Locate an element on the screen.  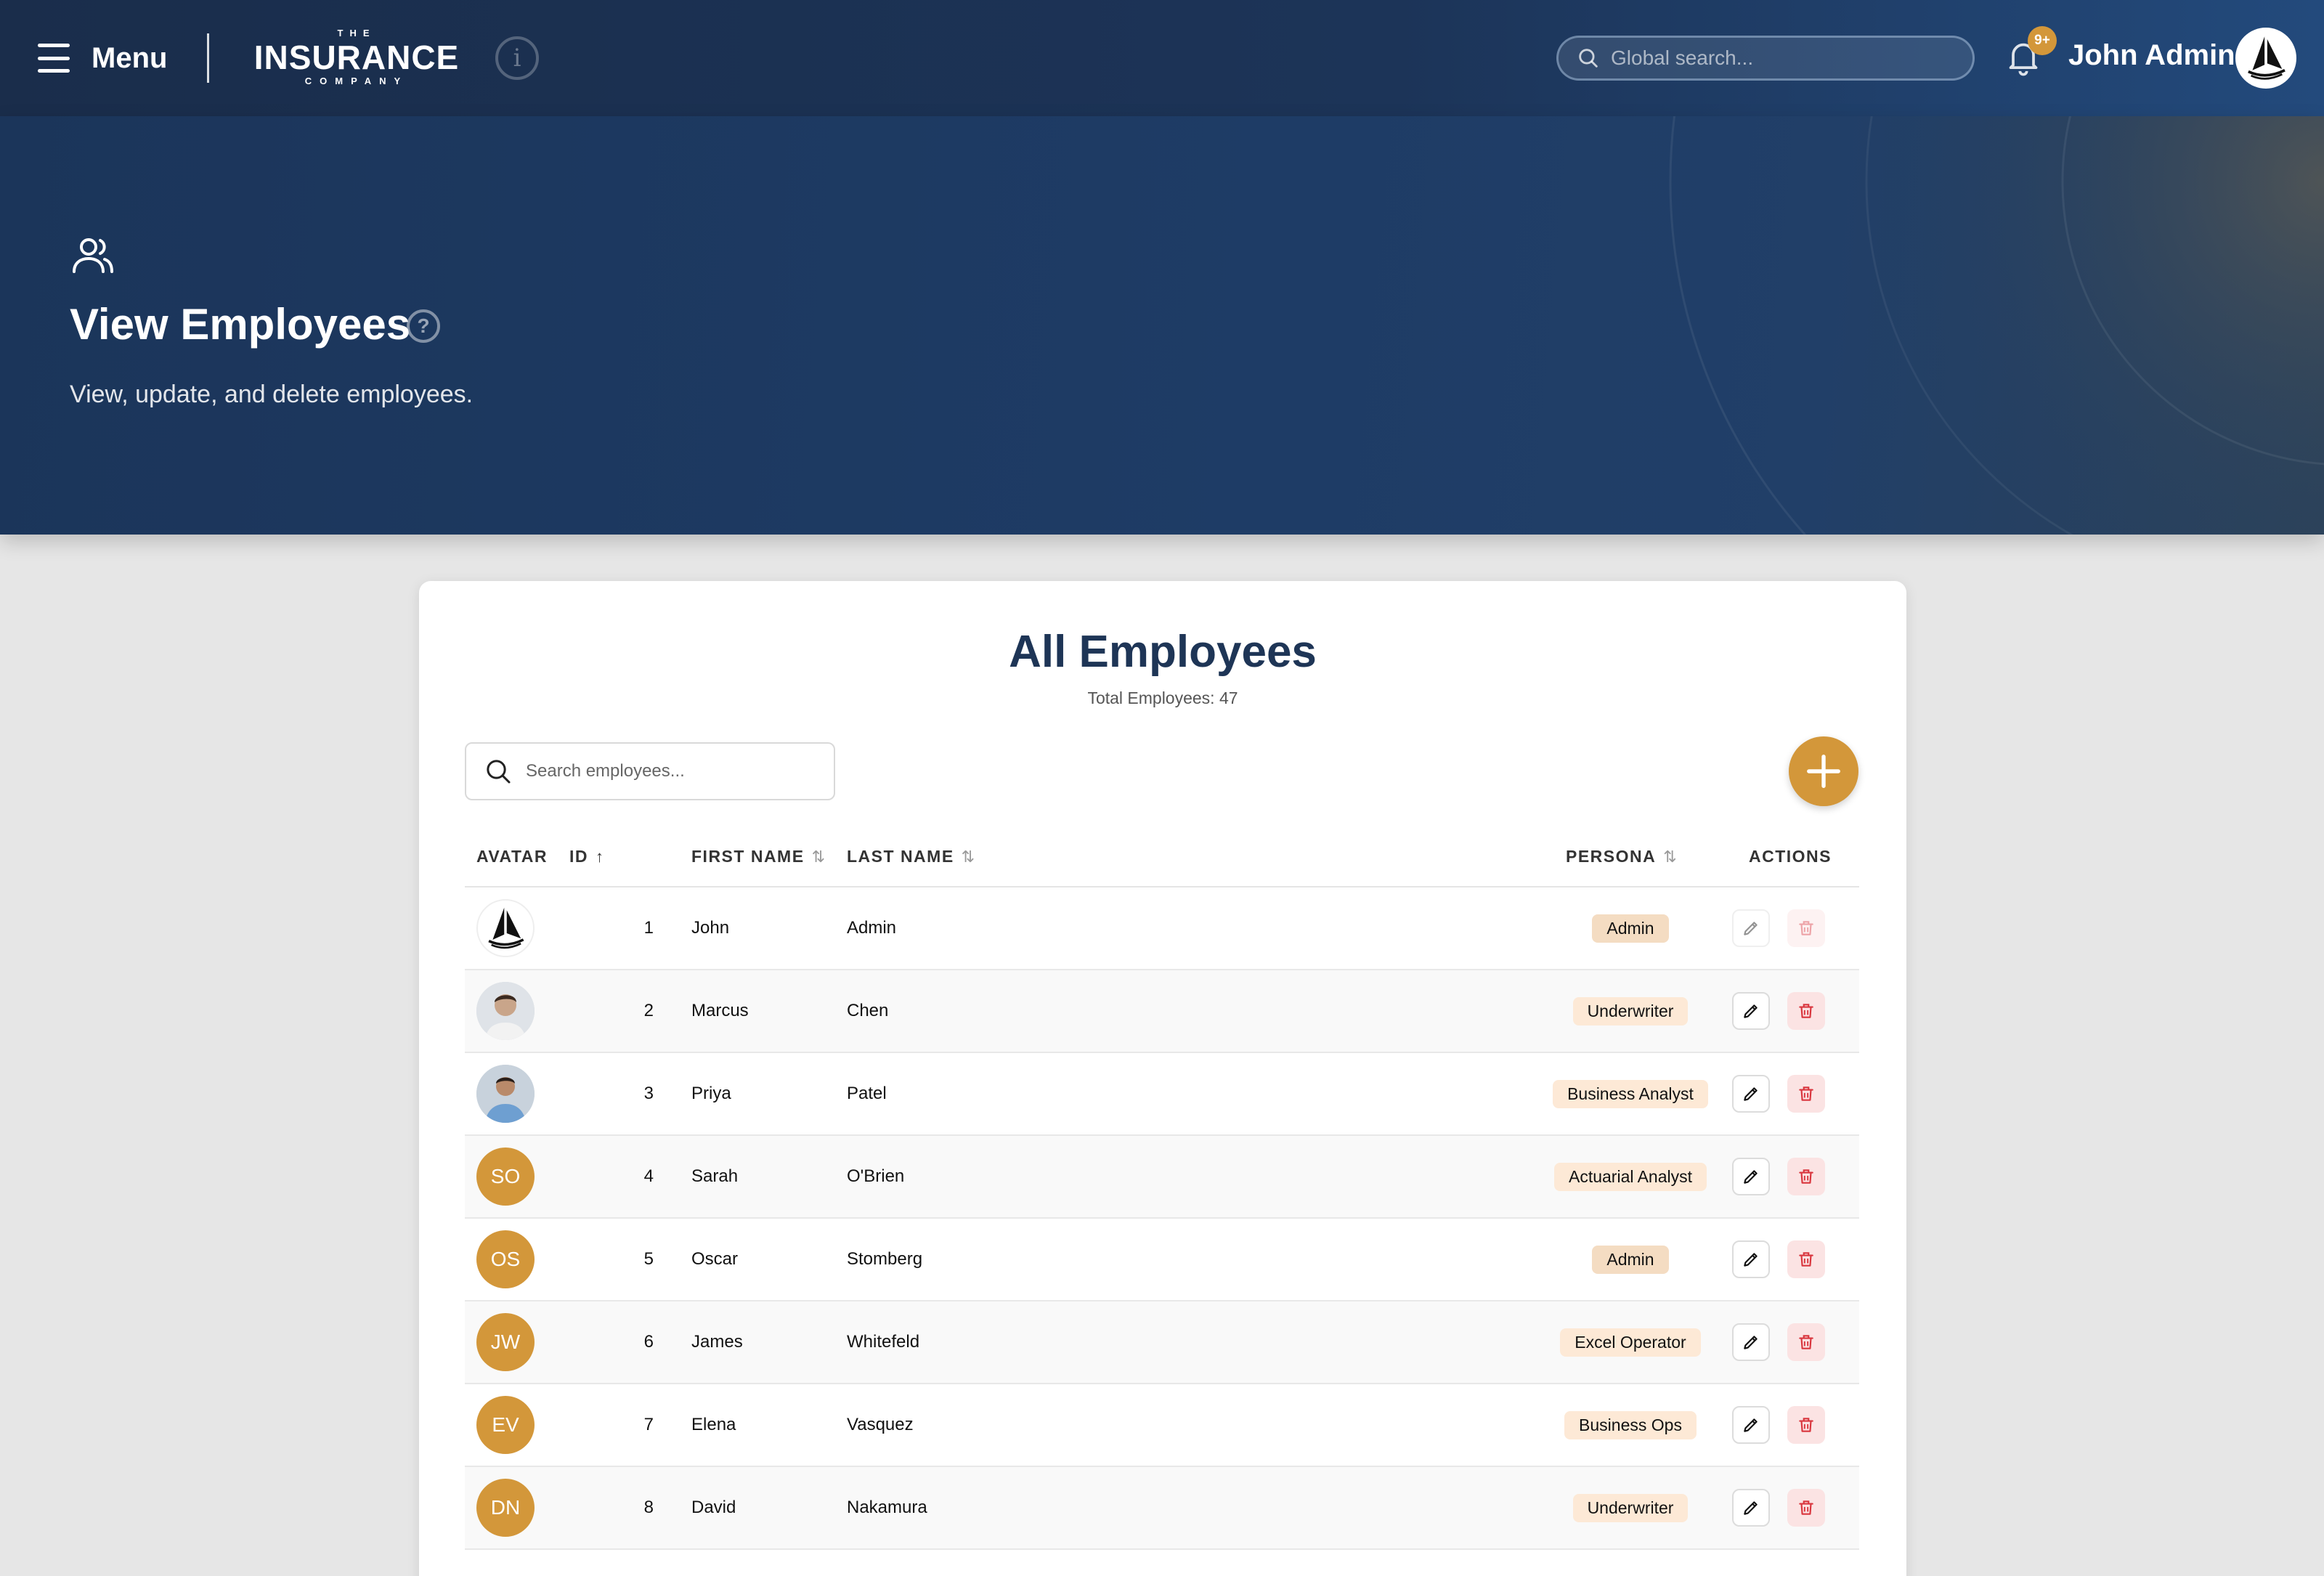
persona-cell: Business Ops is located at coordinates (1630, 1425).